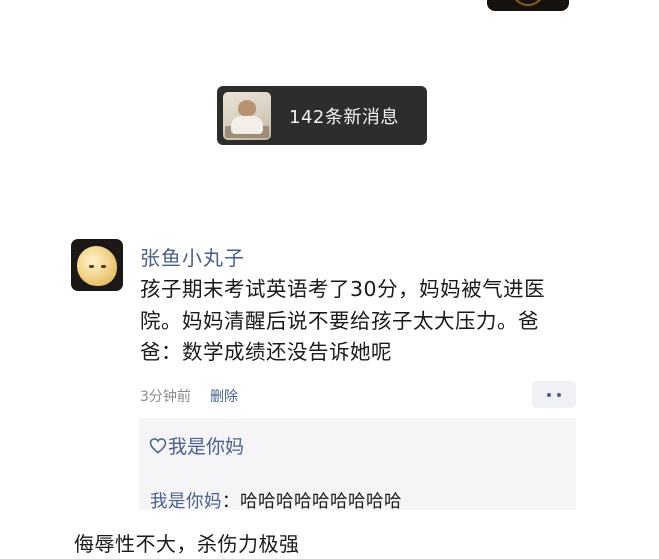 Image resolution: width=659 pixels, height=559 pixels. I want to click on like-user: 我是你妈, so click(206, 445).